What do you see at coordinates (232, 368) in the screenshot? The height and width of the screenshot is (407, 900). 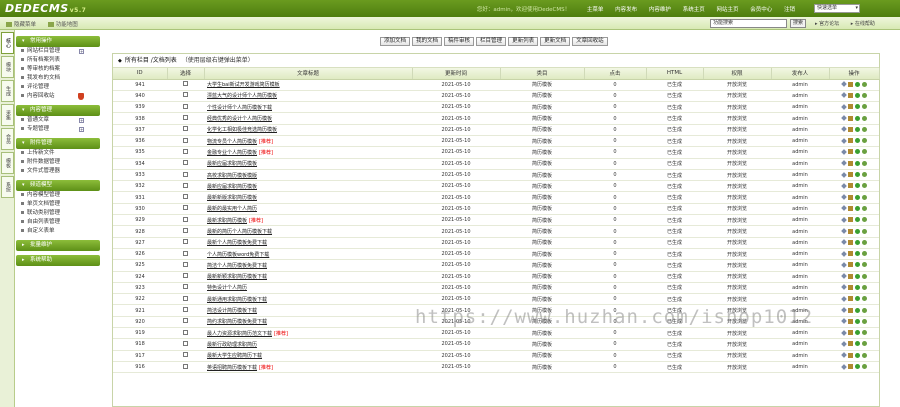 I see `article-title-link: 英语招聘简历模板下载` at bounding box center [232, 368].